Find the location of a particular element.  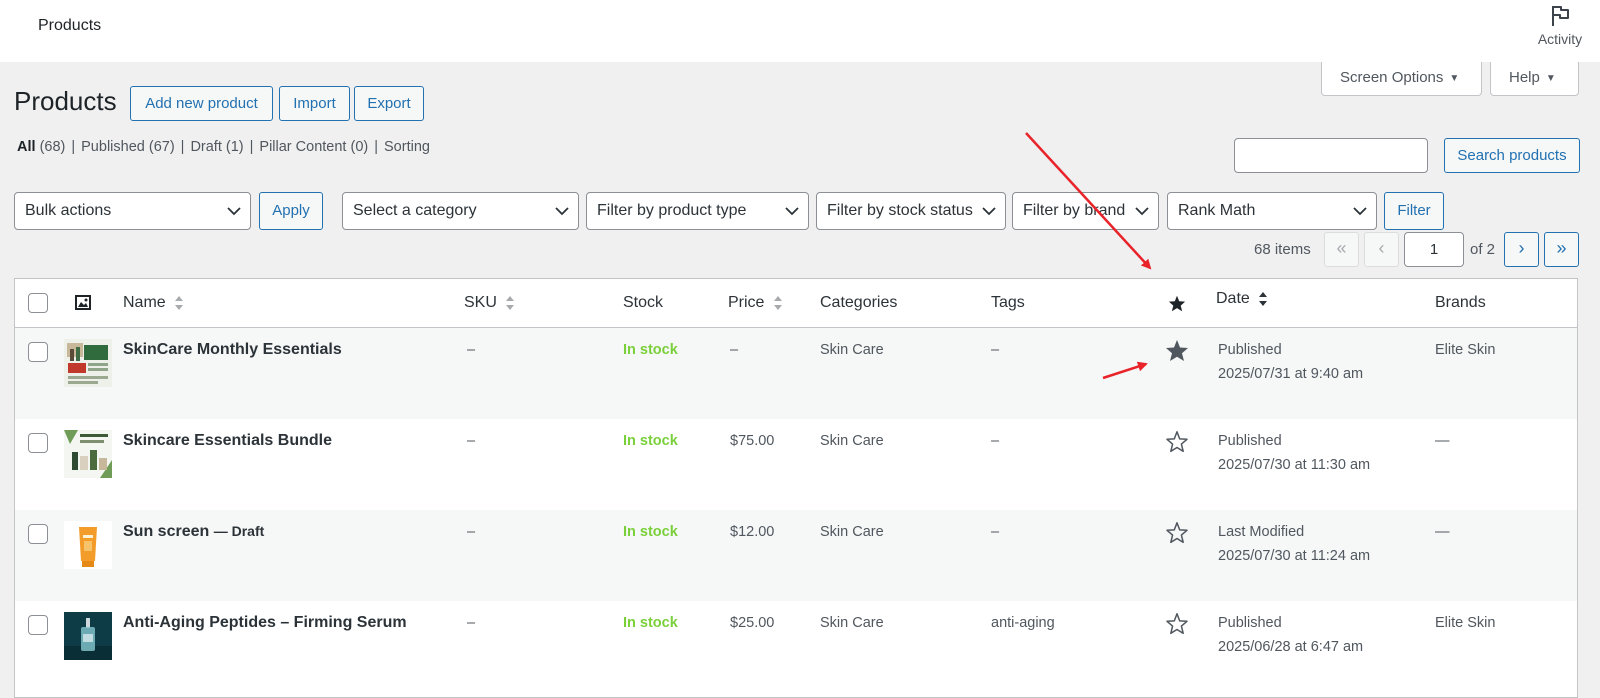

import-button: Import is located at coordinates (314, 103).